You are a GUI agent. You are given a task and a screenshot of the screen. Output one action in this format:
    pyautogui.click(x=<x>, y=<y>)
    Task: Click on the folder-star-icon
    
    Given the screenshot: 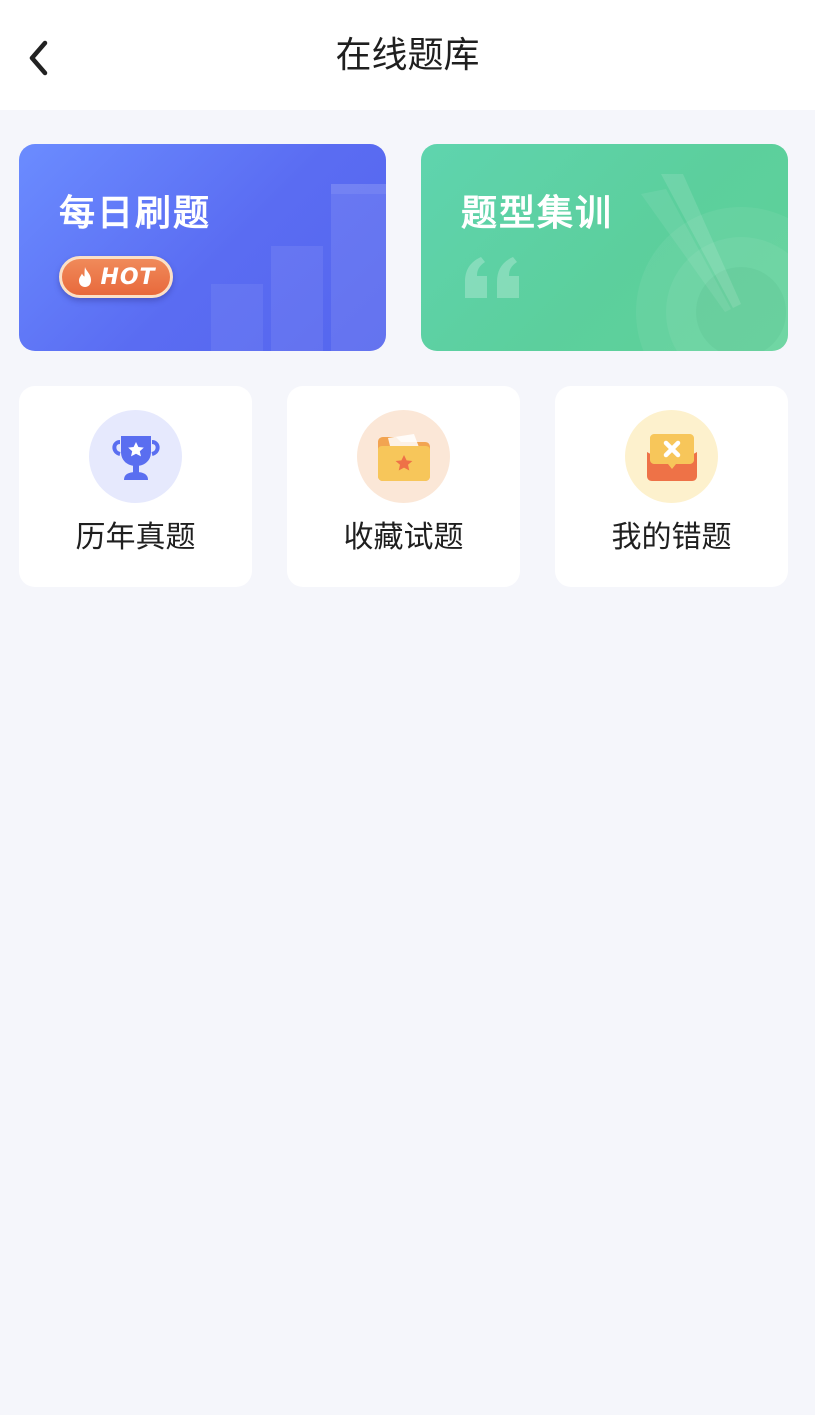 What is the action you would take?
    pyautogui.click(x=403, y=457)
    